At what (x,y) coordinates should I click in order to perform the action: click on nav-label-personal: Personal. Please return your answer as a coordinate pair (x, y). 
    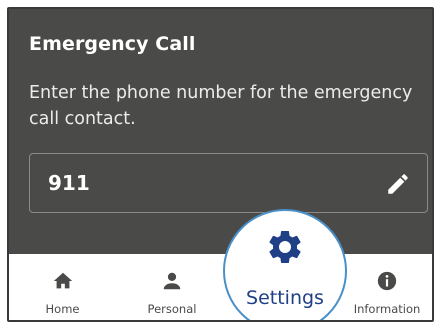
    Looking at the image, I should click on (172, 309).